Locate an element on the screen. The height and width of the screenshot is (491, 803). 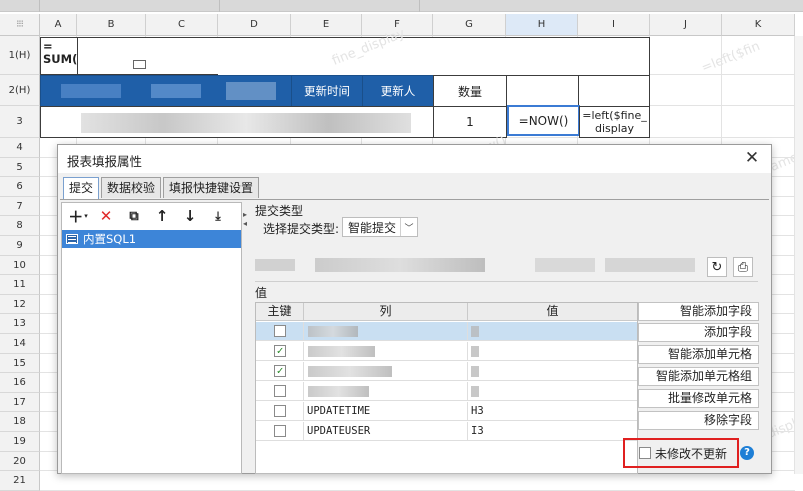
column-header-j: J is located at coordinates (686, 25).